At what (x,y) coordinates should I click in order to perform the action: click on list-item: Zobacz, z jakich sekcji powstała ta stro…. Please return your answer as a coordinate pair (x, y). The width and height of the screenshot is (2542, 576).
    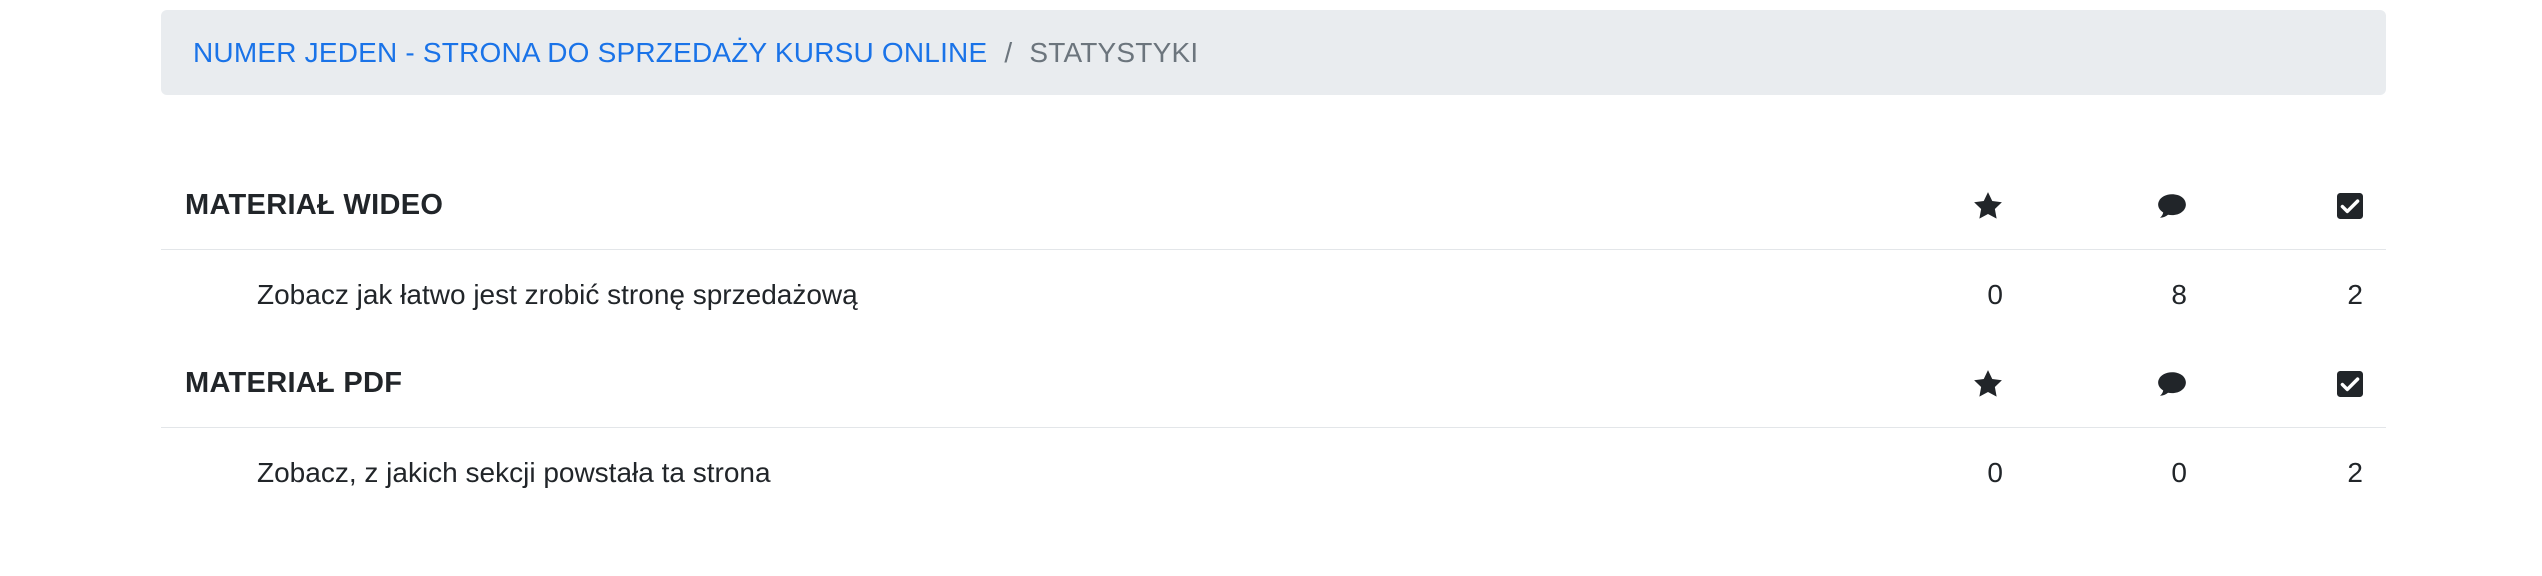
    Looking at the image, I should click on (1273, 472).